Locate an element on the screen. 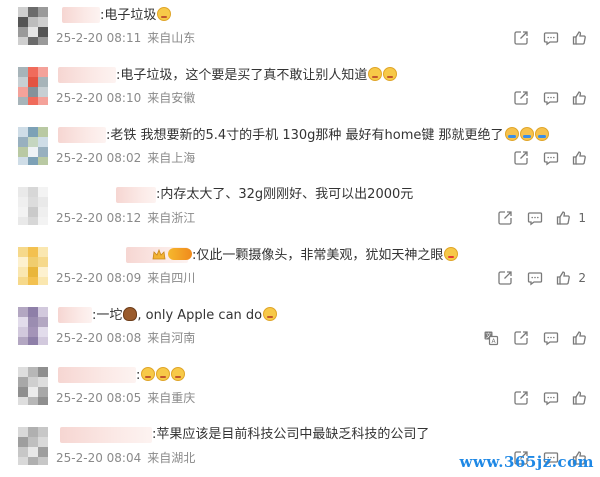  comment-text: :一坨 , only Apple can do is located at coordinates (185, 315).